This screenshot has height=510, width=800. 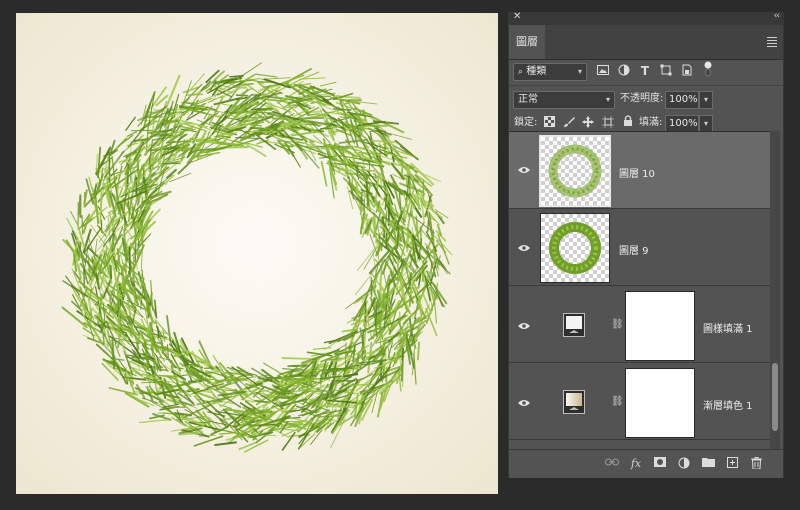 I want to click on new-adjustment-icon, so click(x=684, y=464).